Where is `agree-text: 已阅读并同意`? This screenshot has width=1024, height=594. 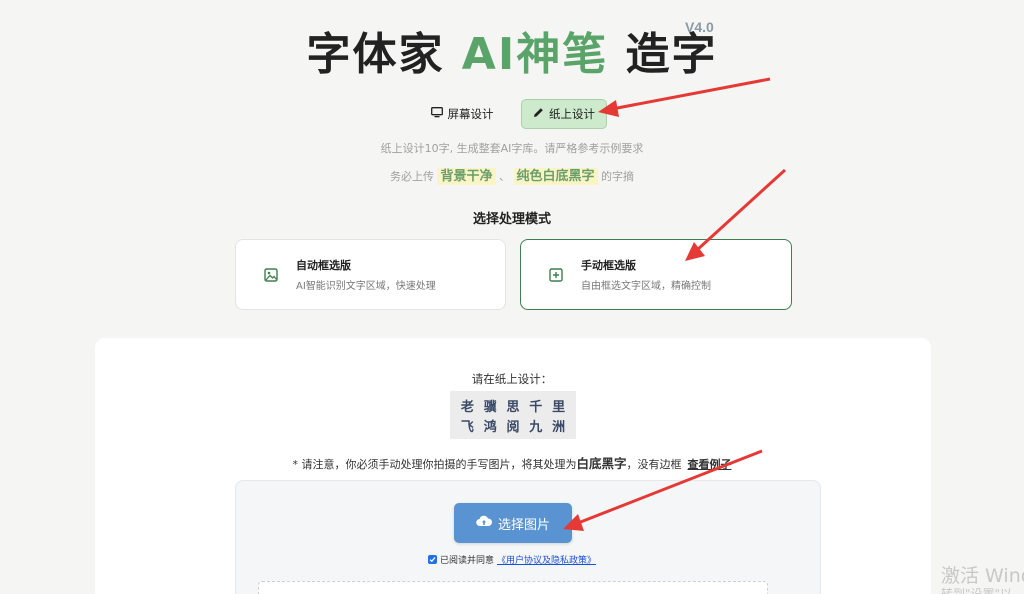
agree-text: 已阅读并同意 is located at coordinates (466, 561).